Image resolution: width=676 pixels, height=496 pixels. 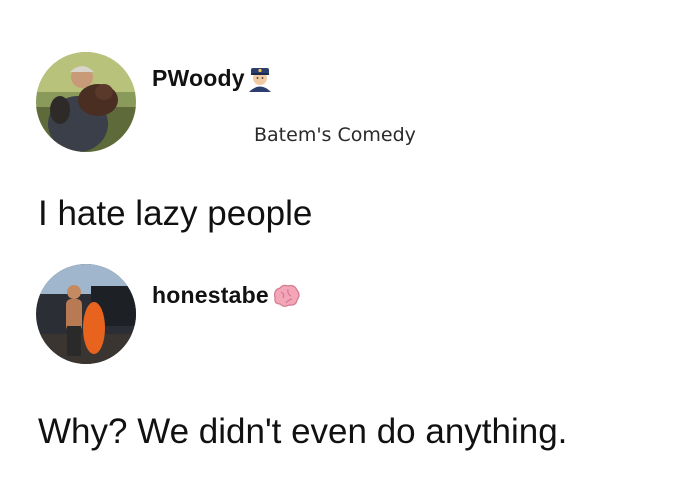 I want to click on profile-photo-person-with-dog-icon, so click(x=86, y=102).